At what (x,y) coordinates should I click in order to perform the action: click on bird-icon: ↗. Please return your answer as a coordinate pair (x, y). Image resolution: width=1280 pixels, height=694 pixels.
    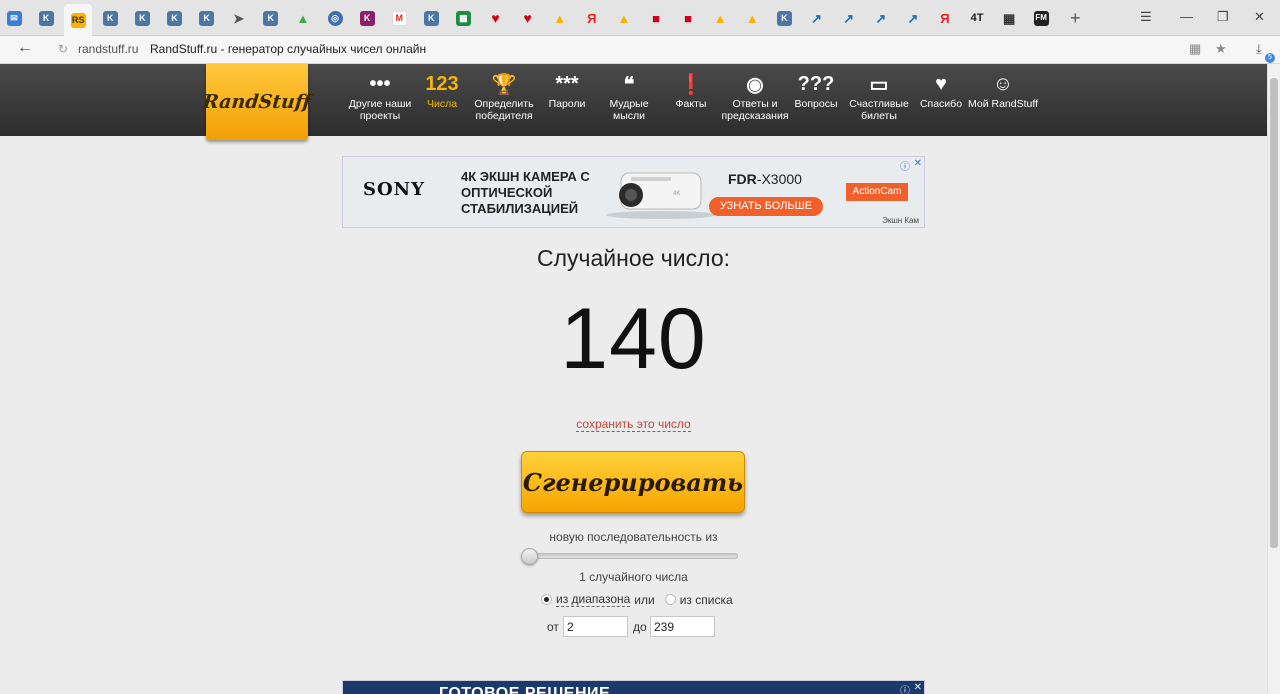
    Looking at the image, I should click on (913, 18).